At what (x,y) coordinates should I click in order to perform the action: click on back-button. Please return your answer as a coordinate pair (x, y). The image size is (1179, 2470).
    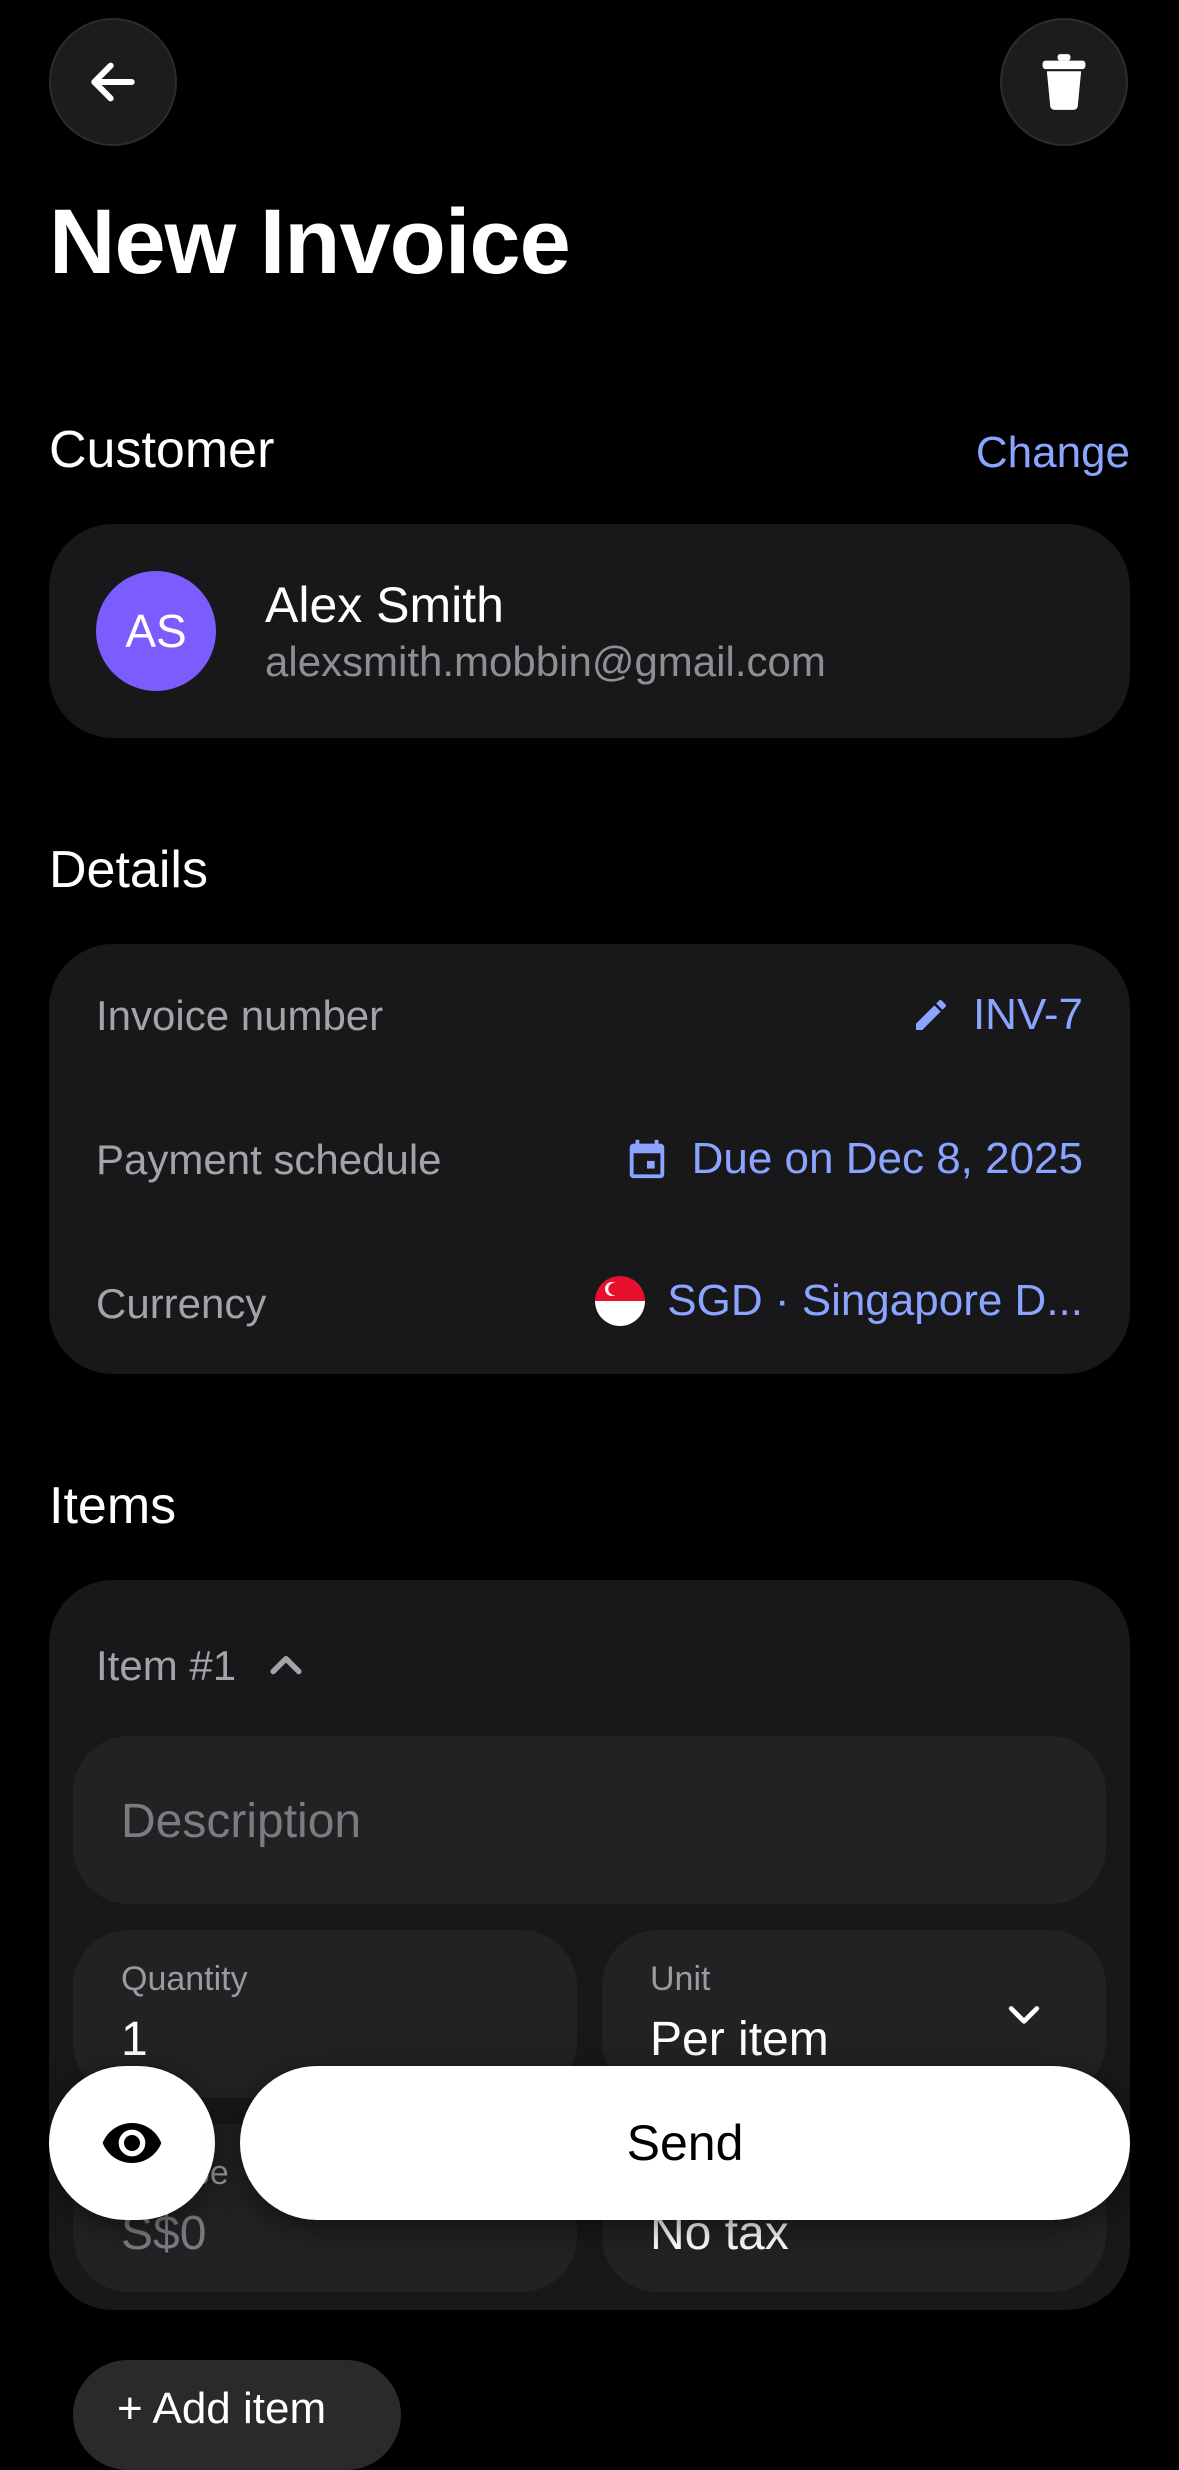
    Looking at the image, I should click on (113, 82).